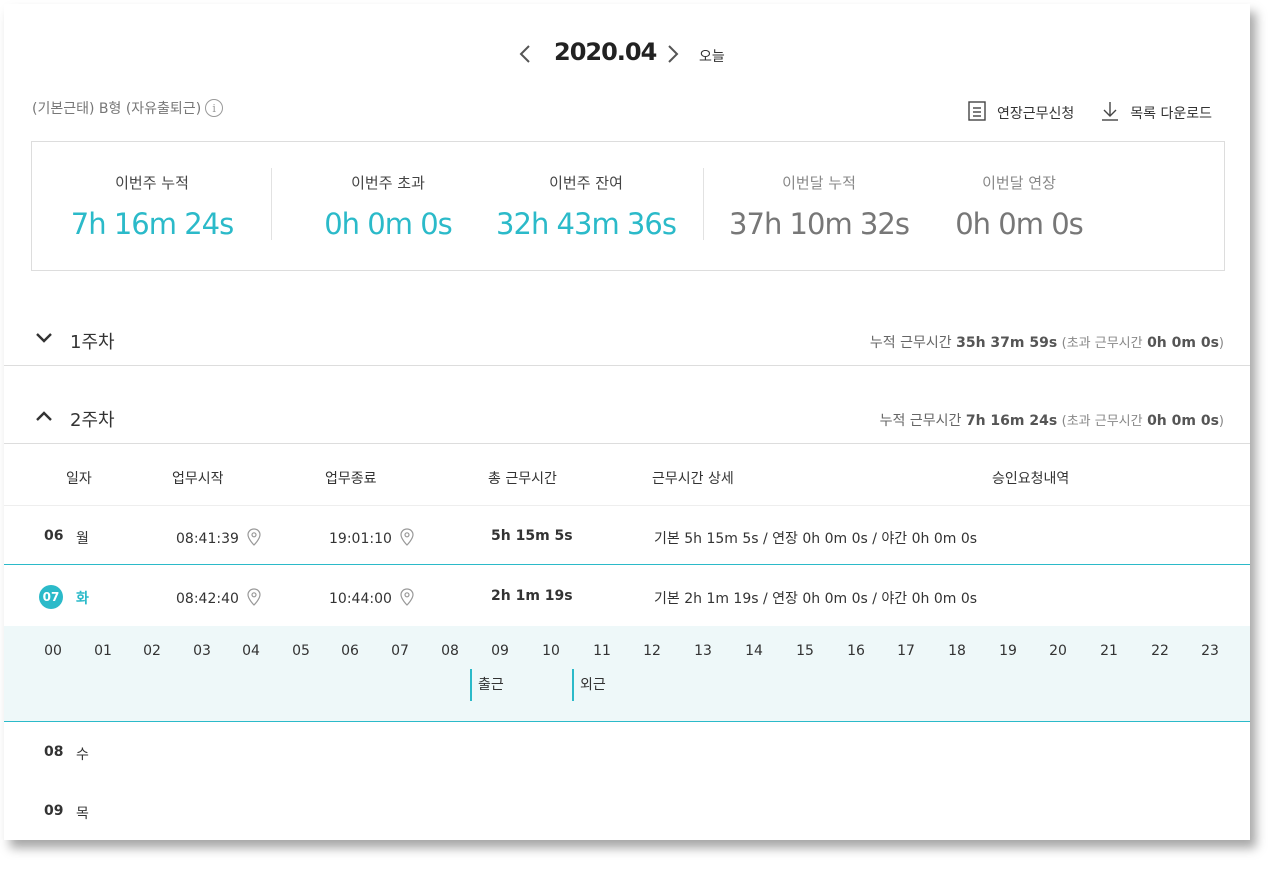 This screenshot has height=869, width=1280. Describe the element at coordinates (586, 206) in the screenshot. I see `summary-week-remaining: 이번주 잔여 32h 43m 36s` at that location.